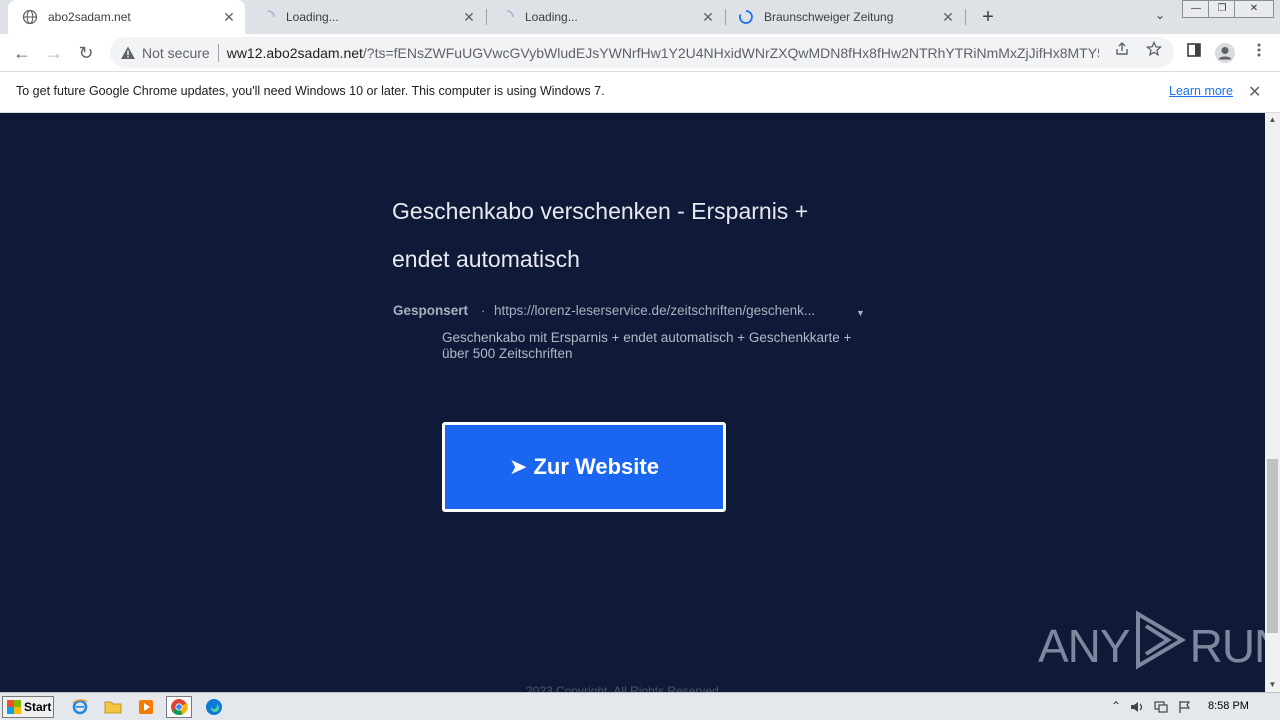  What do you see at coordinates (86, 53) in the screenshot?
I see `reload-button: ↻` at bounding box center [86, 53].